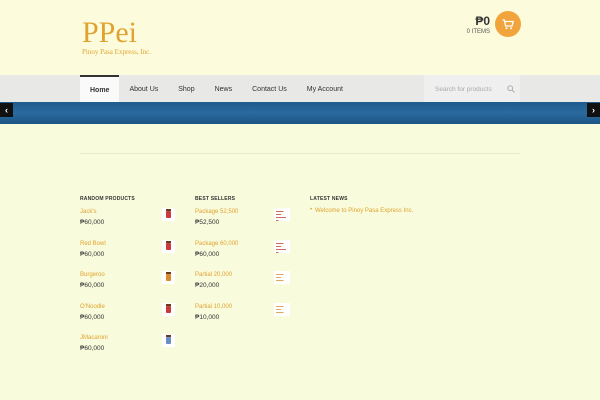 The width and height of the screenshot is (600, 400). What do you see at coordinates (242, 255) in the screenshot?
I see `product-item: Package 60,000 ₱60,000 ▬▬▬ ▬▬ ▬▬▬▬ ▬` at bounding box center [242, 255].